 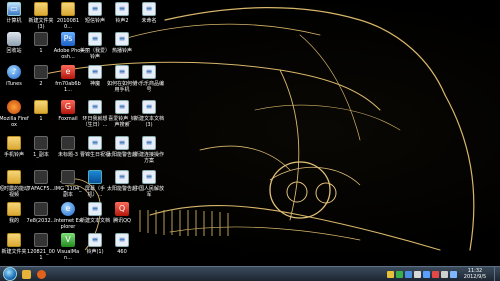 What do you see at coordinates (68, 192) in the screenshot?
I see `desktop-icon-label: IMG_1104_副本` at bounding box center [68, 192].